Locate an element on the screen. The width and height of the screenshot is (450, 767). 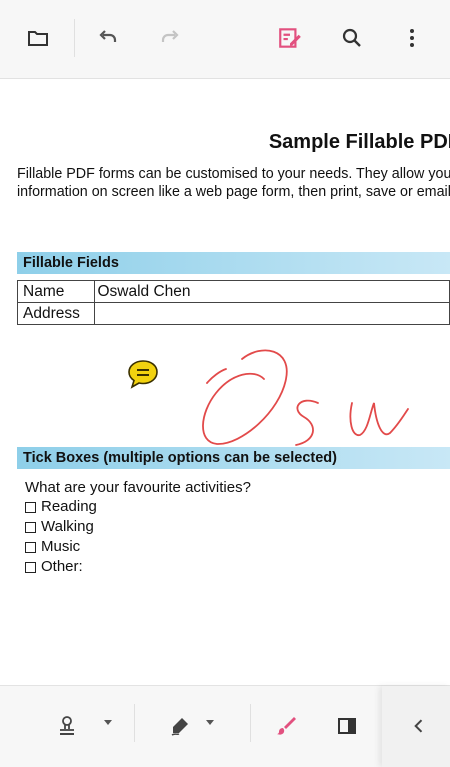
redo-button is located at coordinates (170, 38).